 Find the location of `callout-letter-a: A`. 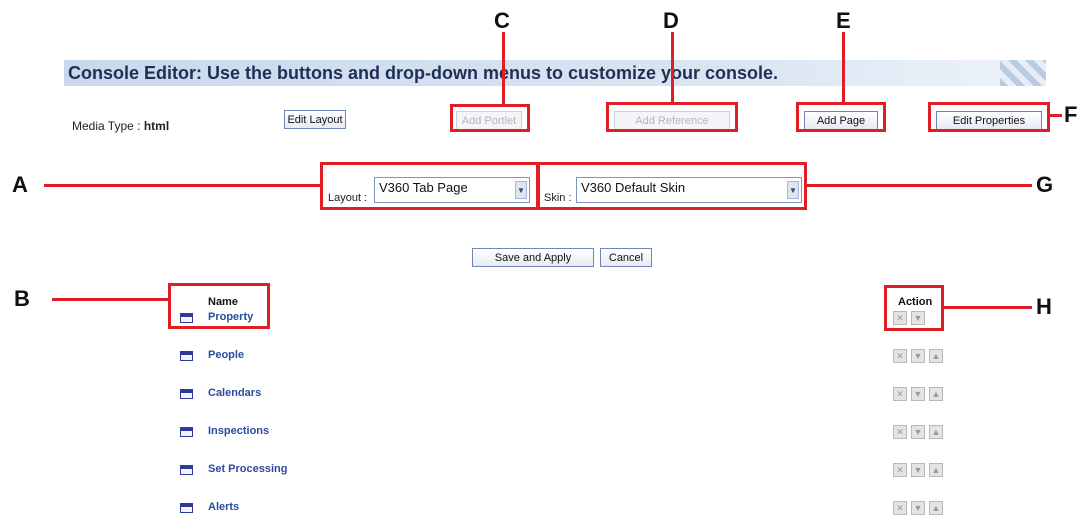

callout-letter-a: A is located at coordinates (20, 184).